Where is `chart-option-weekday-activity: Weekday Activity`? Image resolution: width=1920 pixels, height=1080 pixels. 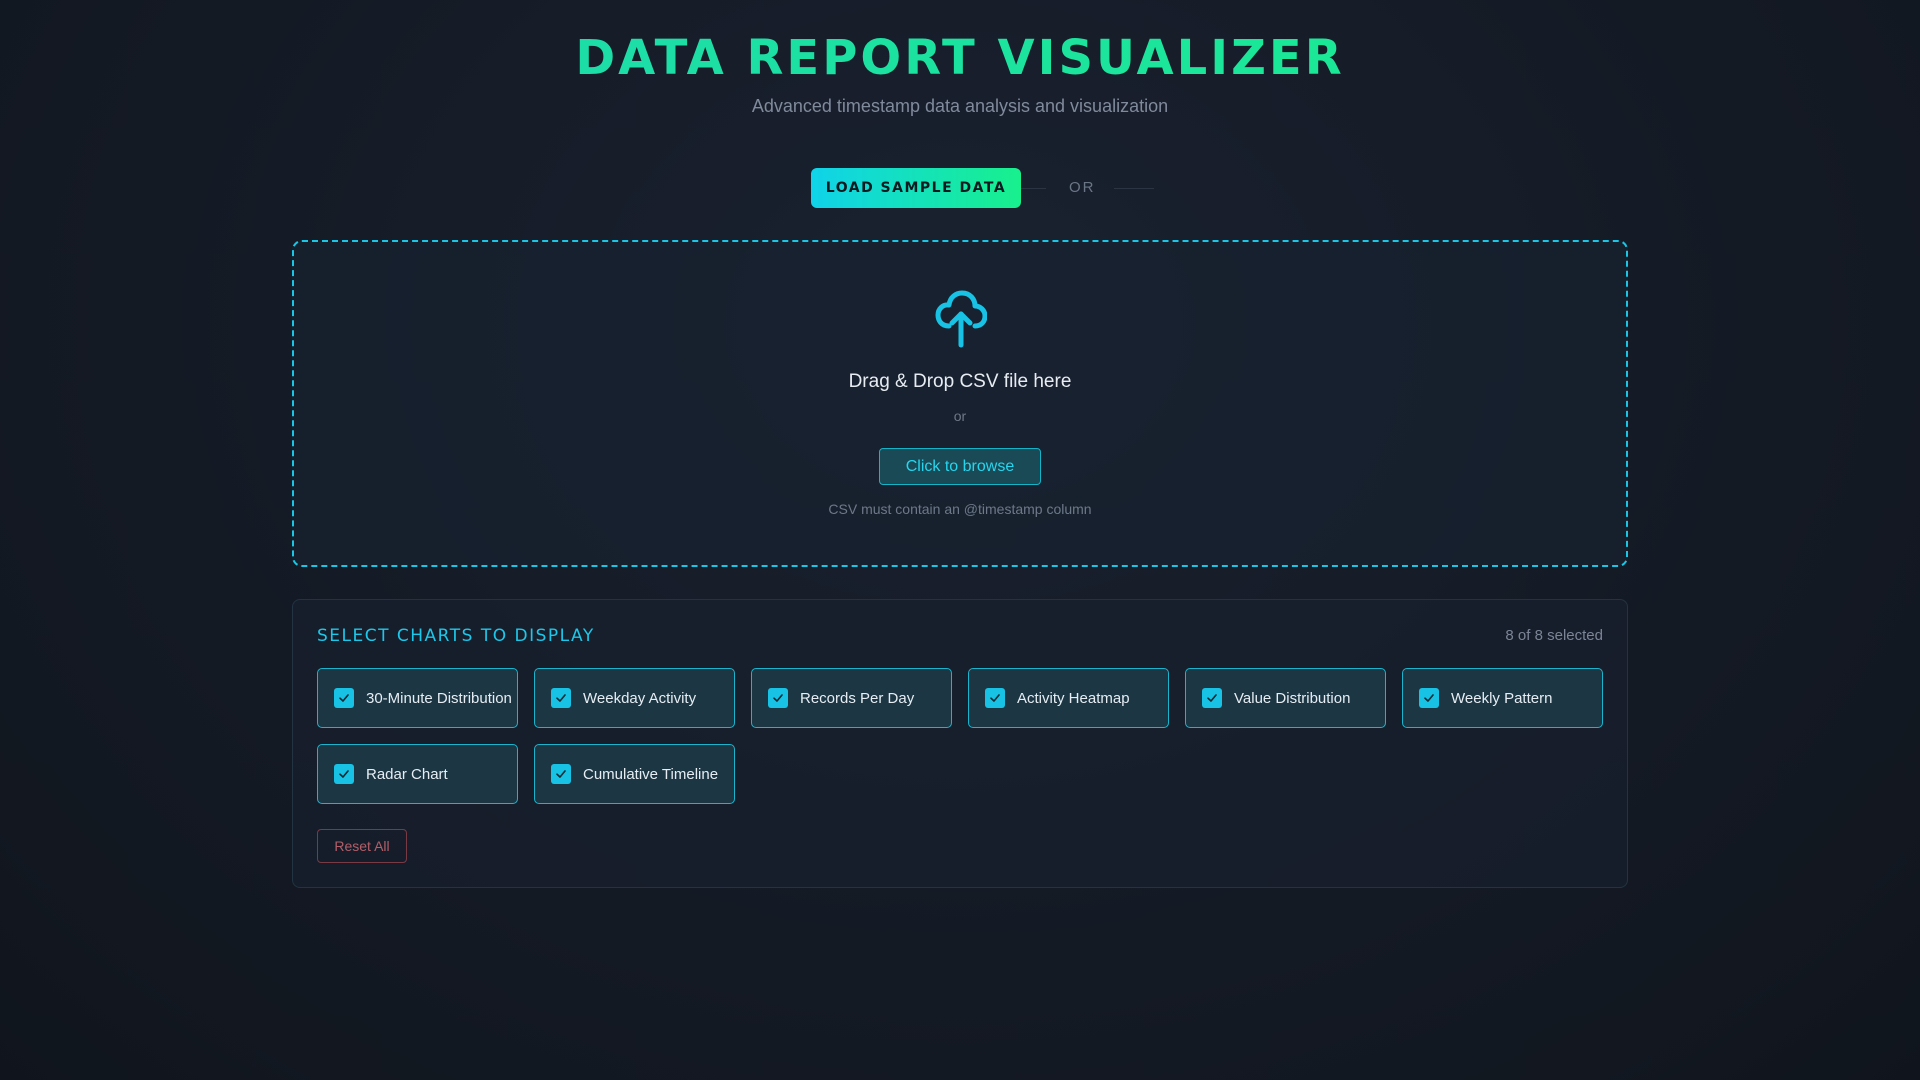
chart-option-weekday-activity: Weekday Activity is located at coordinates (634, 698).